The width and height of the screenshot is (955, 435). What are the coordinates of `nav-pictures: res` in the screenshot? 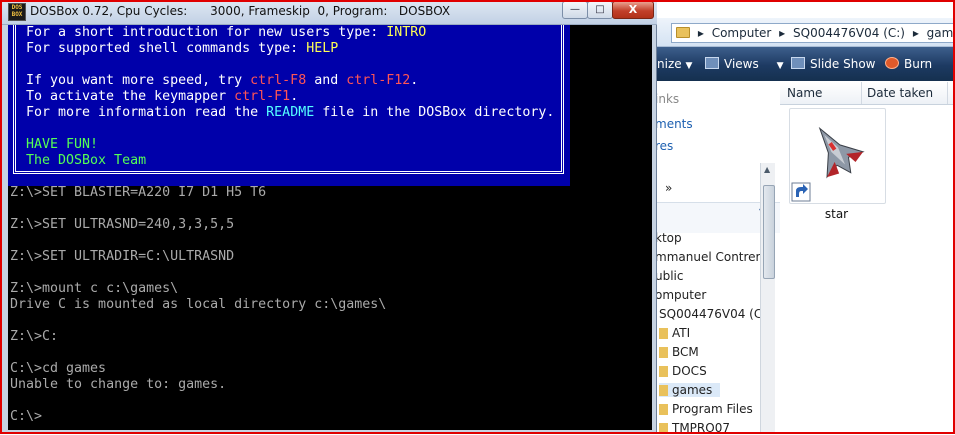 It's located at (664, 146).